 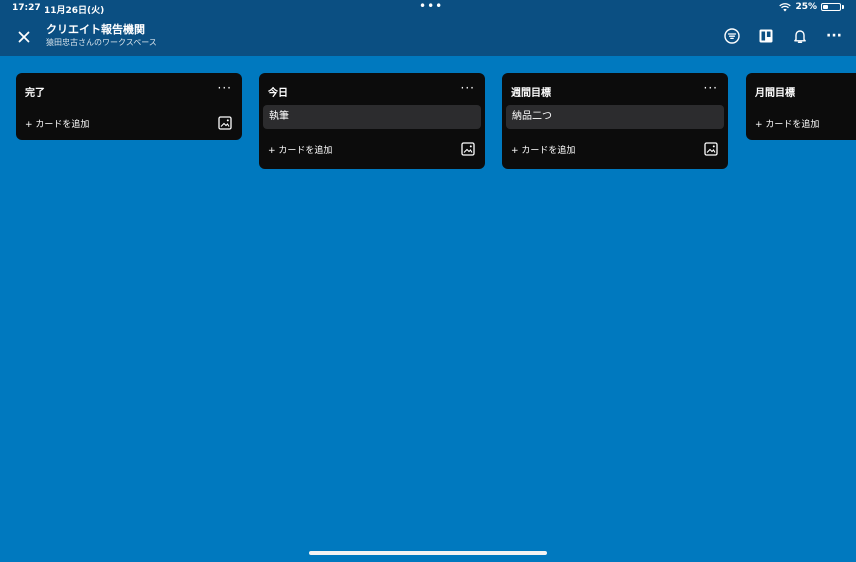 What do you see at coordinates (775, 93) in the screenshot?
I see `list-title: 月間目標` at bounding box center [775, 93].